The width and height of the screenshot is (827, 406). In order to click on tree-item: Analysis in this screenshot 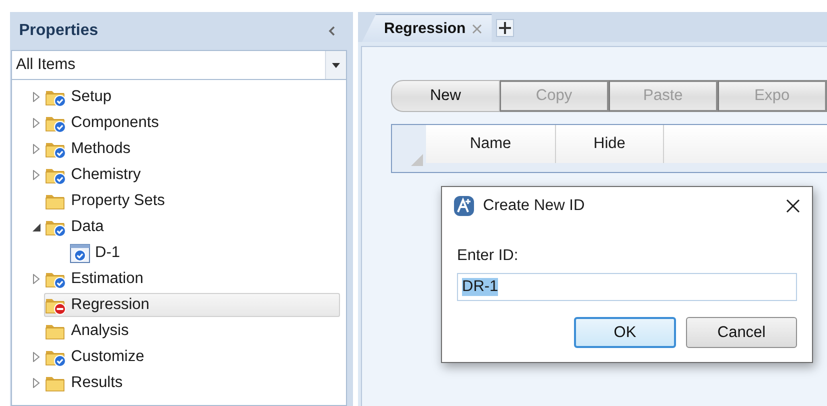, I will do `click(90, 331)`.